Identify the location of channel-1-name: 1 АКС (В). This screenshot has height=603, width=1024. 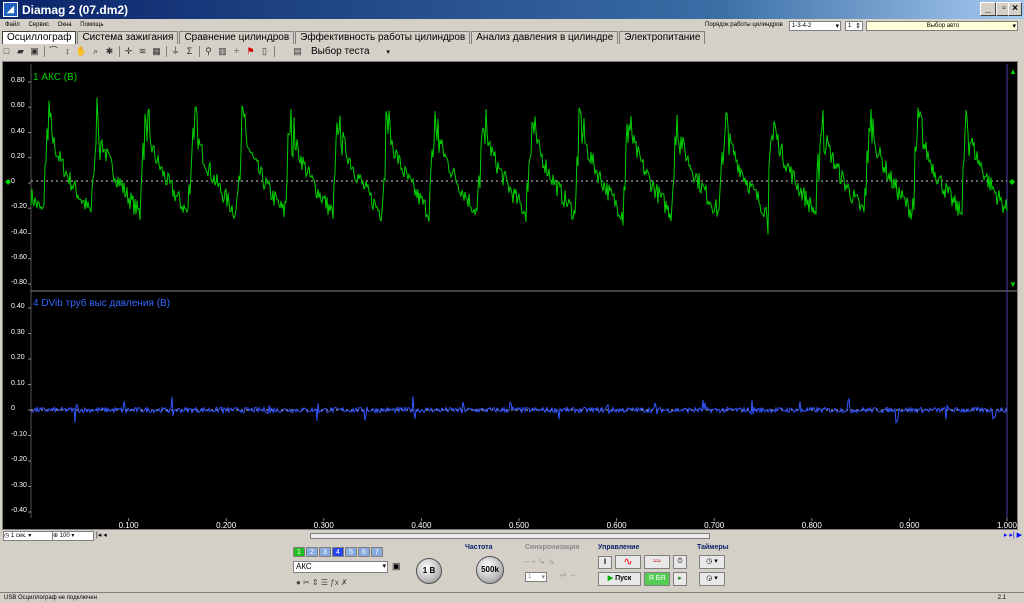
(55, 77).